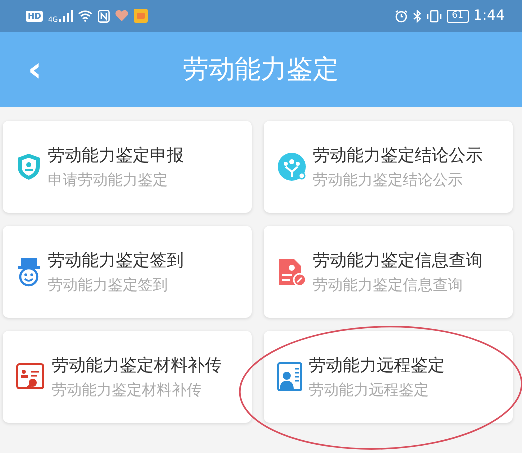  Describe the element at coordinates (458, 16) in the screenshot. I see `battery-indicator: 61` at that location.